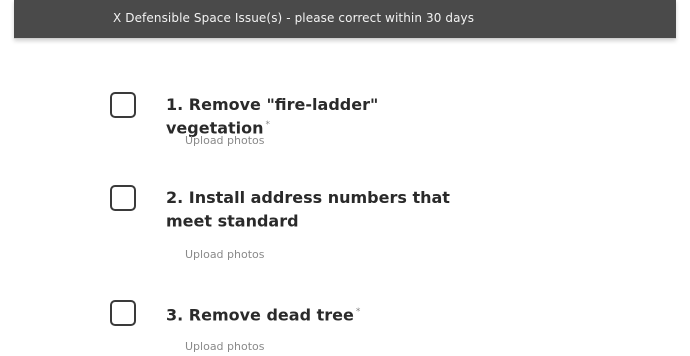 This screenshot has width=690, height=356. Describe the element at coordinates (272, 116) in the screenshot. I see `item-label: 1. Remove "fire-ladder" vegetation *` at that location.